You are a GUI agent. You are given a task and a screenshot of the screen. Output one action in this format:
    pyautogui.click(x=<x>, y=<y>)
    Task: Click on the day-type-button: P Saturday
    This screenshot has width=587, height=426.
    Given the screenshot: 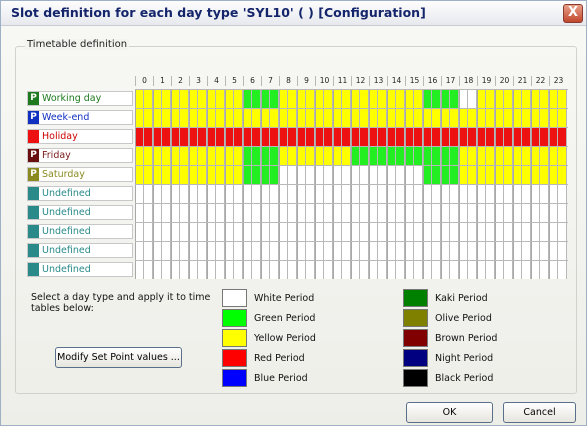 What is the action you would take?
    pyautogui.click(x=80, y=174)
    